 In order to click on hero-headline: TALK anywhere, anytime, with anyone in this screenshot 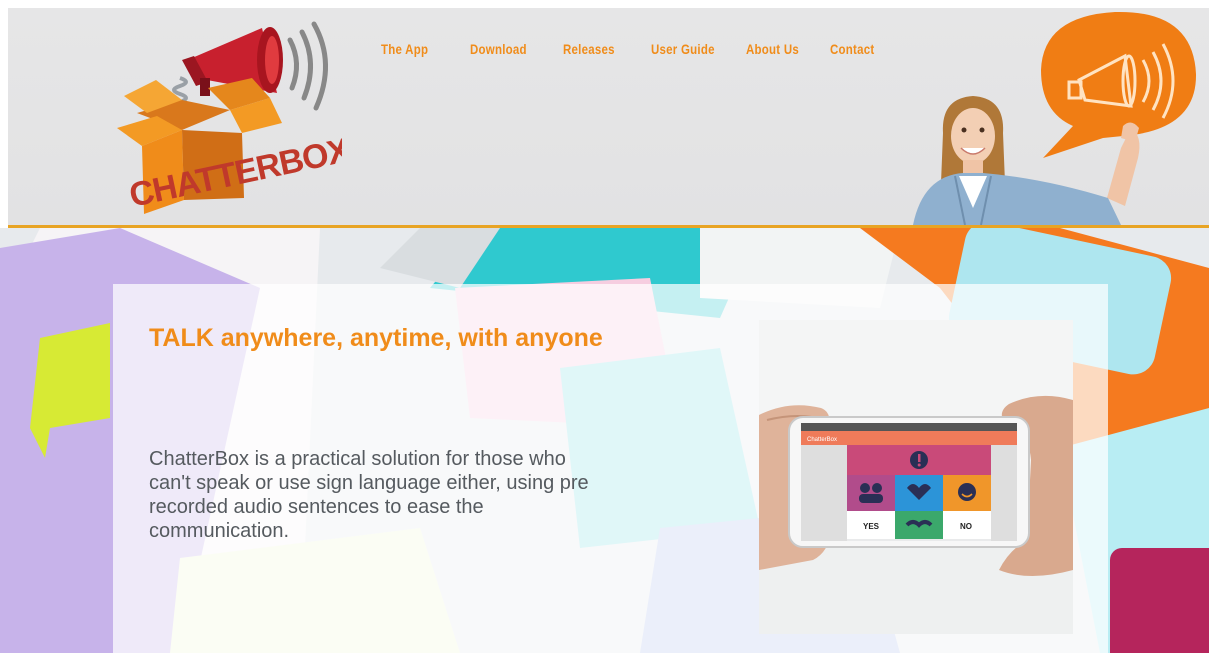, I will do `click(376, 338)`.